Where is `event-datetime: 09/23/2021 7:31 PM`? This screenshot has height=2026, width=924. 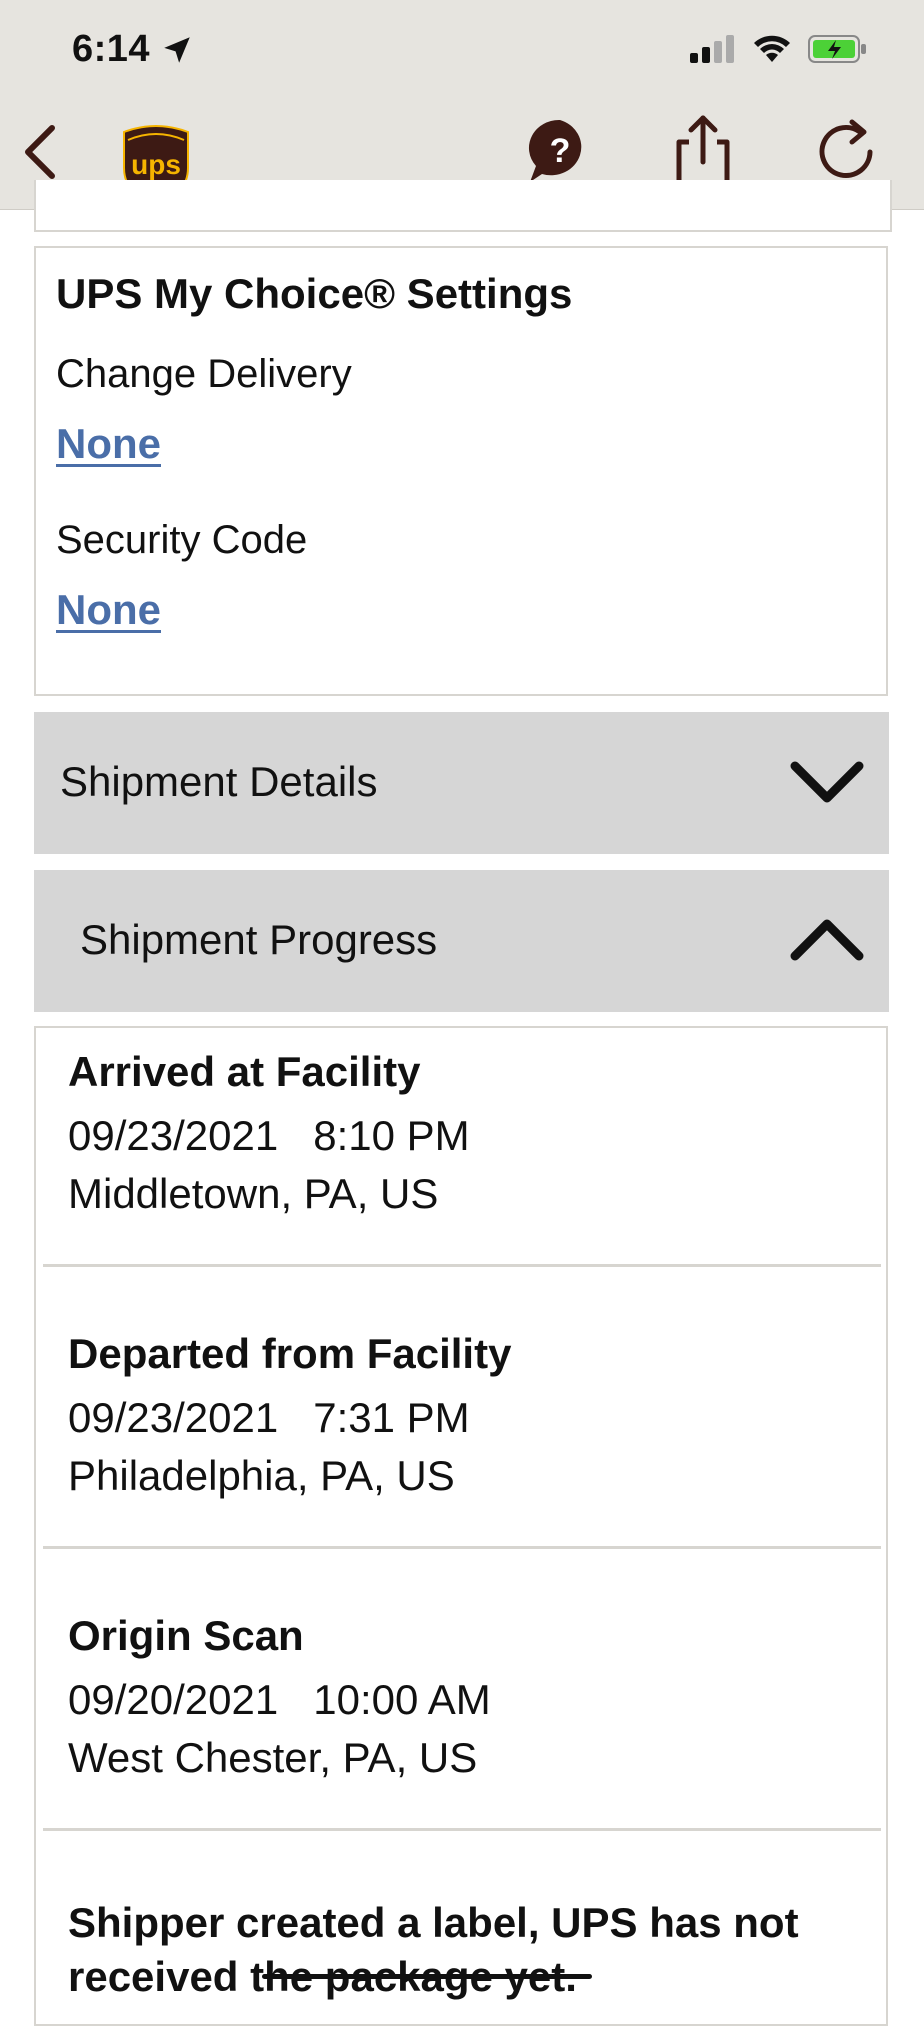
event-datetime: 09/23/2021 7:31 PM is located at coordinates (269, 1418).